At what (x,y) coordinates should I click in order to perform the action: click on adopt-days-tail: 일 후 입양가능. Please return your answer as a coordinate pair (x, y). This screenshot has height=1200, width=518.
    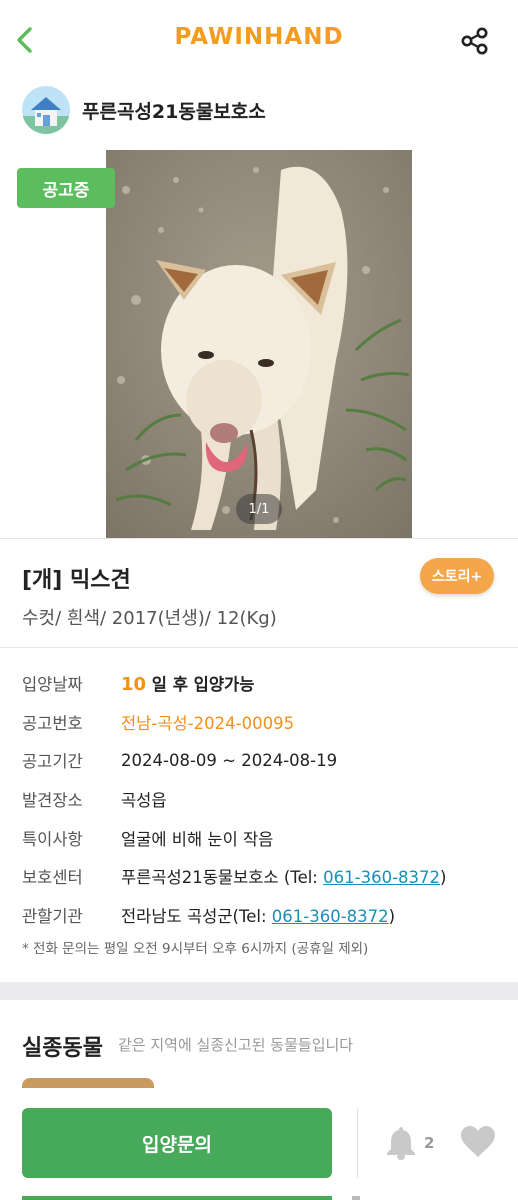
    Looking at the image, I should click on (200, 685).